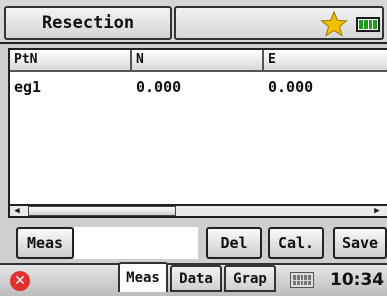 The height and width of the screenshot is (296, 387). I want to click on calculate-button: Cal., so click(296, 243).